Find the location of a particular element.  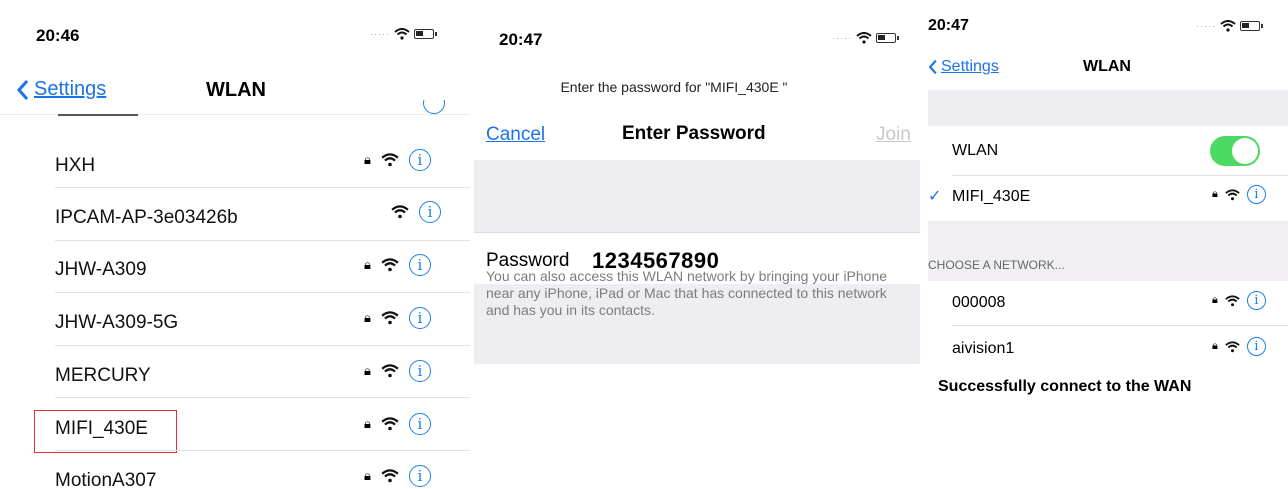

top-band is located at coordinates (1108, 108).